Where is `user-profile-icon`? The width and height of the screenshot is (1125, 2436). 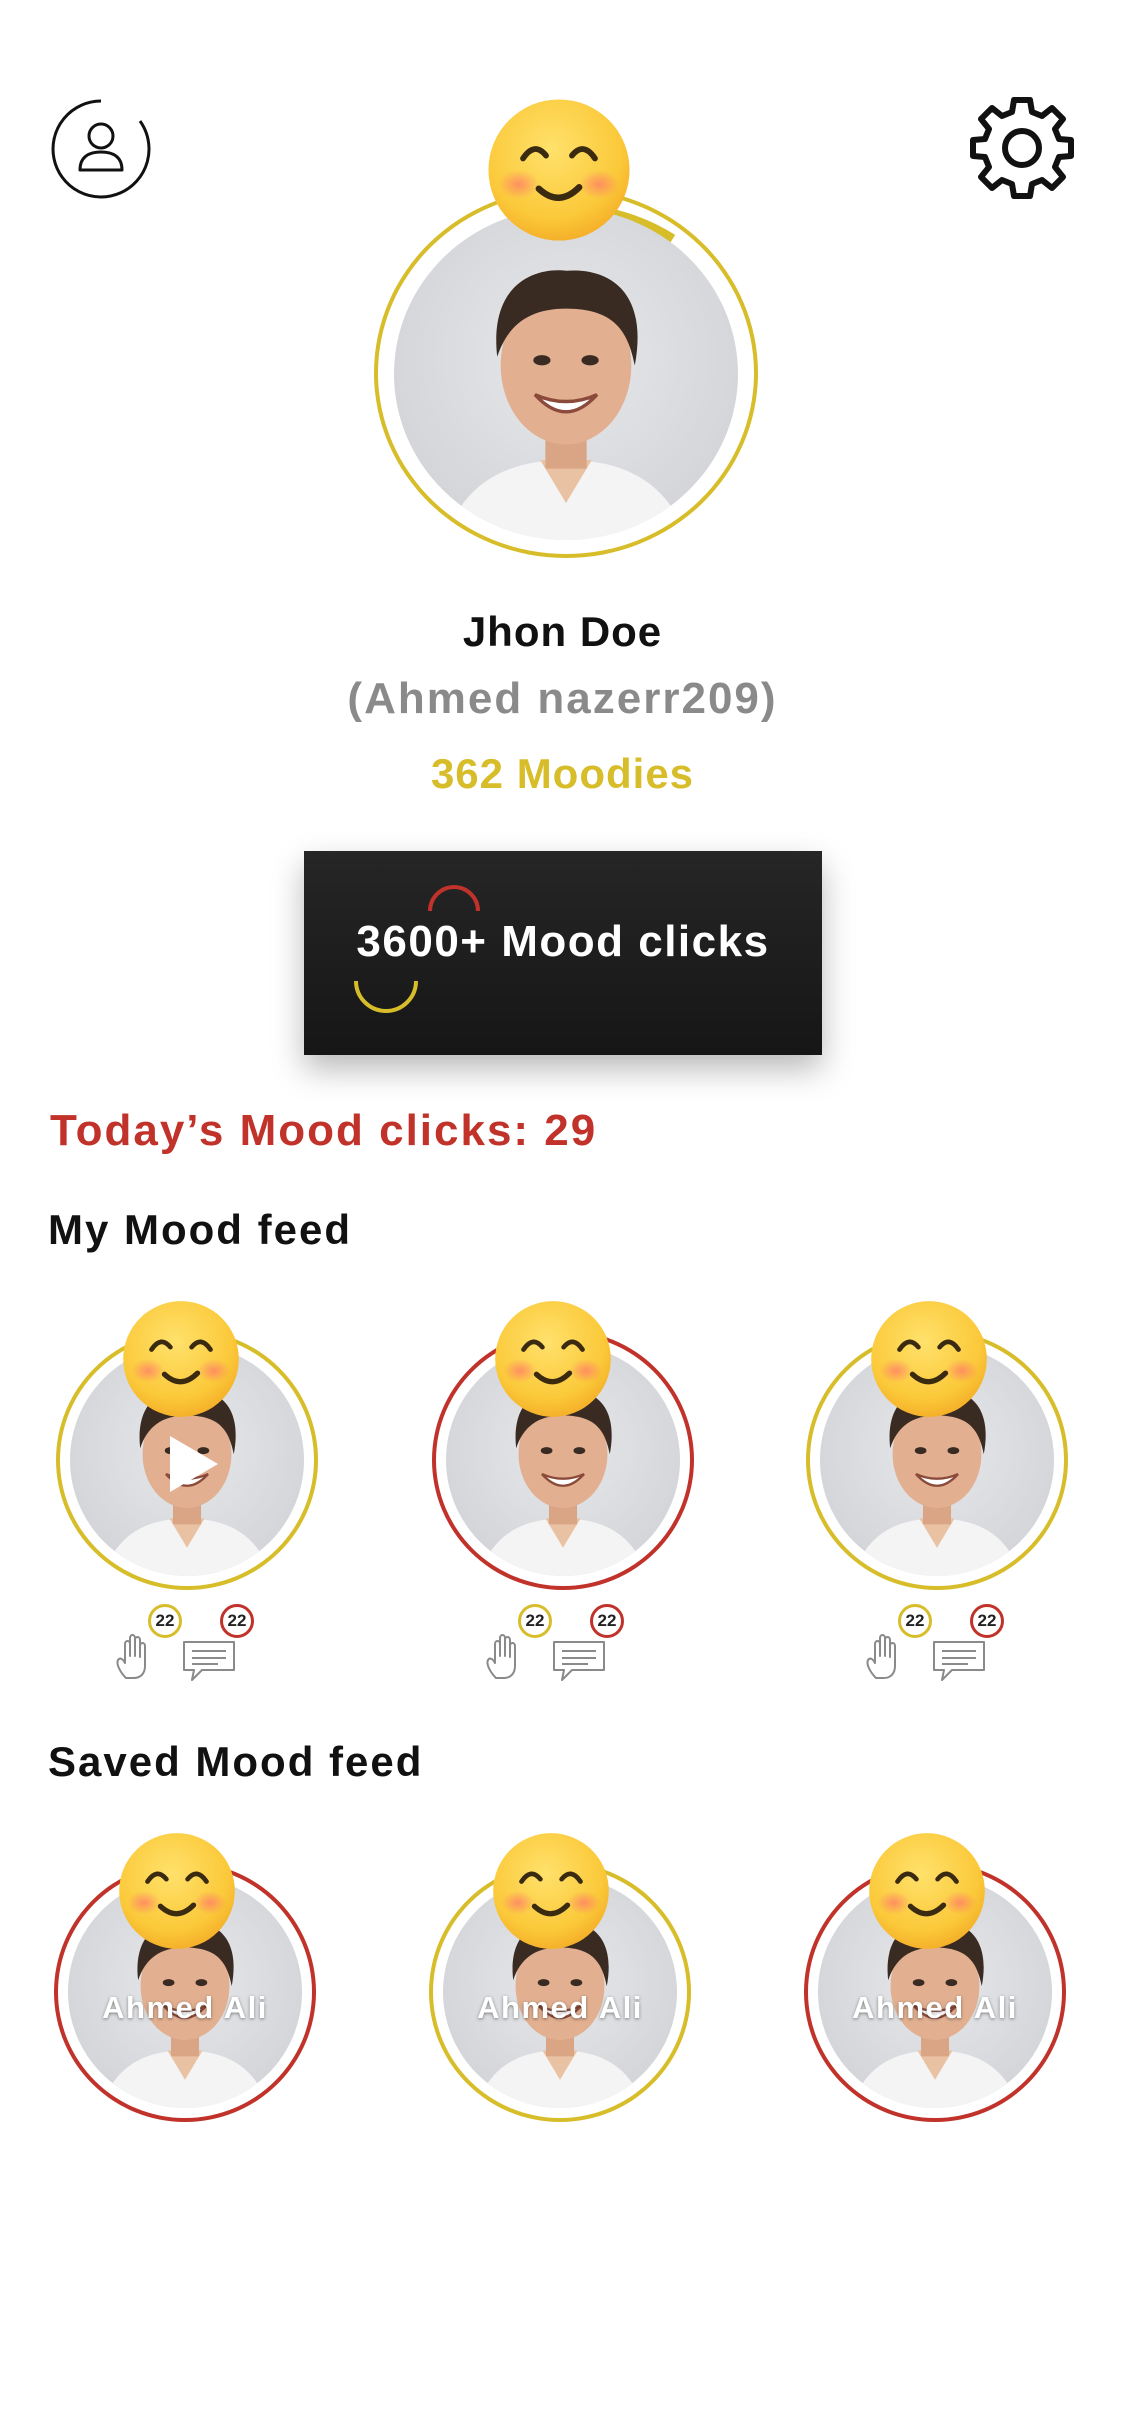
user-profile-icon is located at coordinates (101, 149).